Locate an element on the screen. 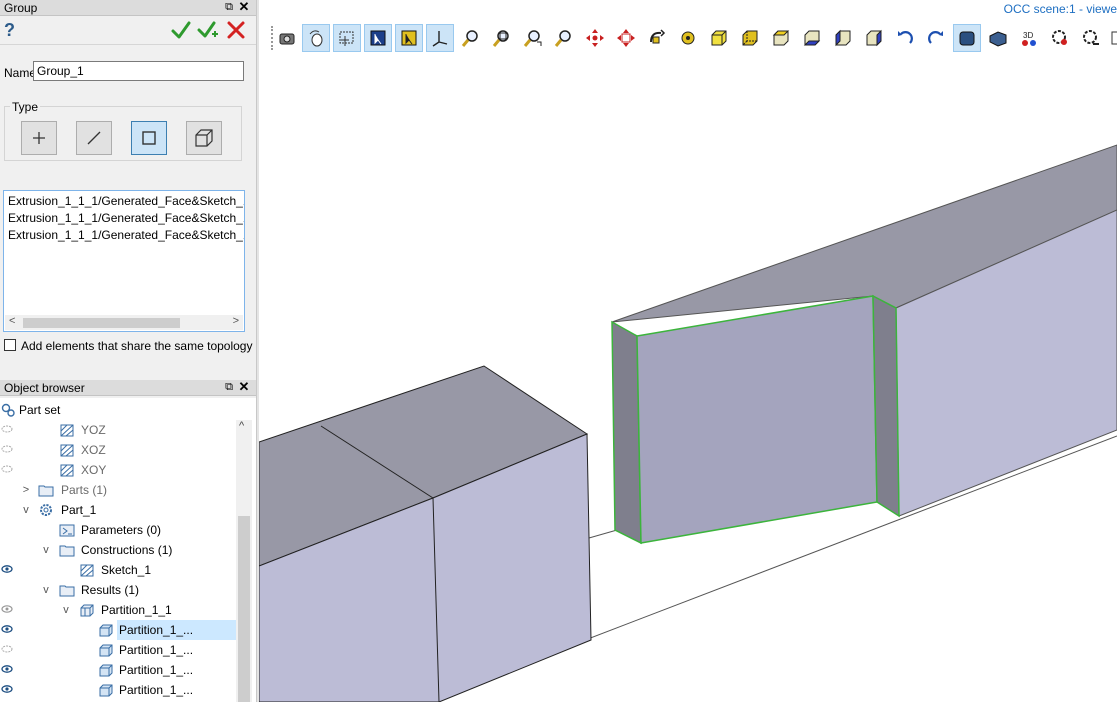 The width and height of the screenshot is (1117, 702). eye-partial-icon is located at coordinates (7, 609).